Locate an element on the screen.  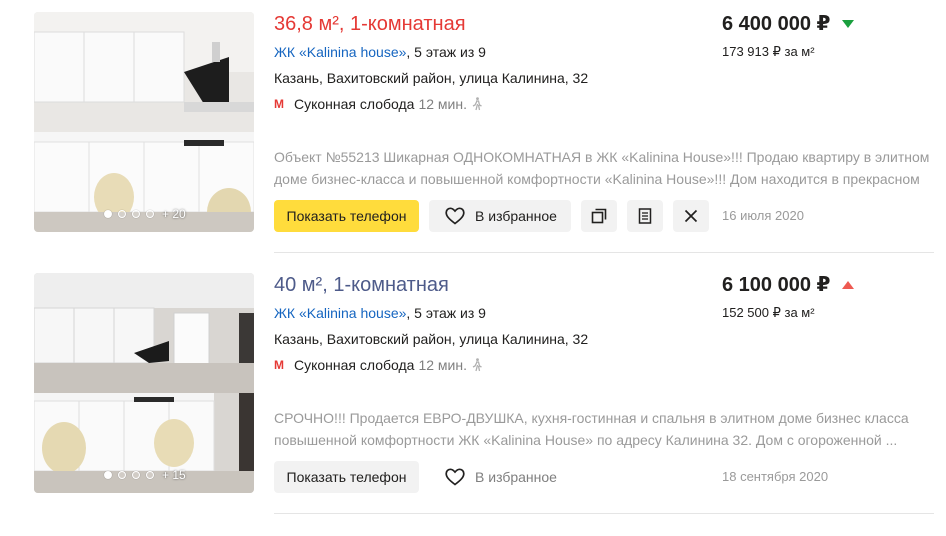
listing-photo: + 15 is located at coordinates (144, 383).